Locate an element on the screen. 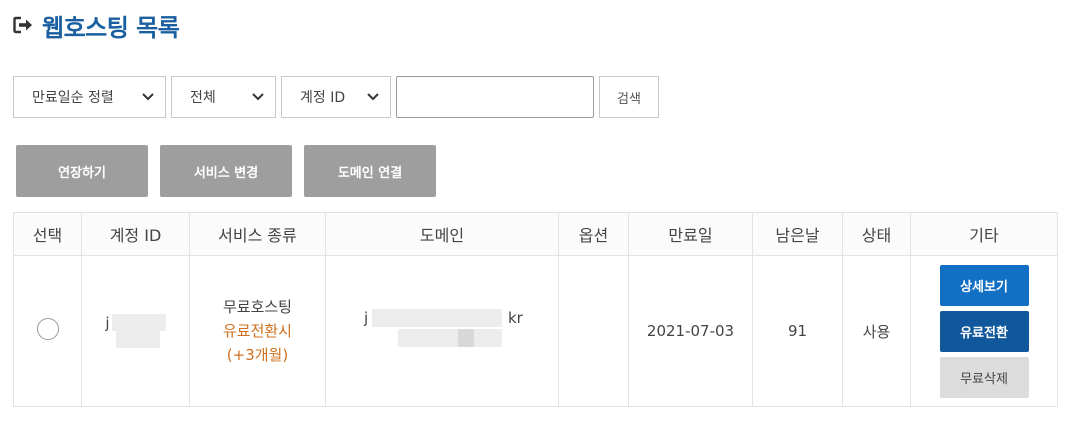  action-bar: 연장하기 서비스 변경 도메인 연결 is located at coordinates (226, 171).